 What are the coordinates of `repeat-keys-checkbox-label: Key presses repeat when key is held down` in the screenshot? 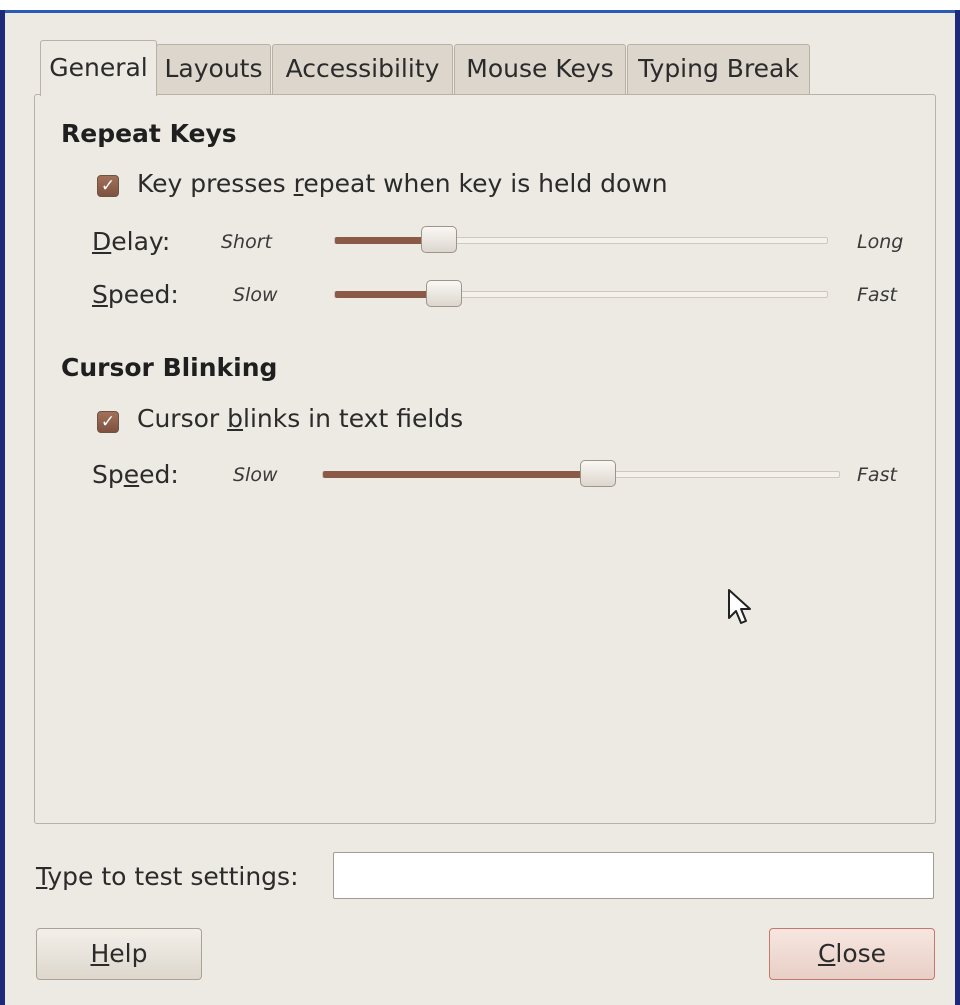 It's located at (402, 183).